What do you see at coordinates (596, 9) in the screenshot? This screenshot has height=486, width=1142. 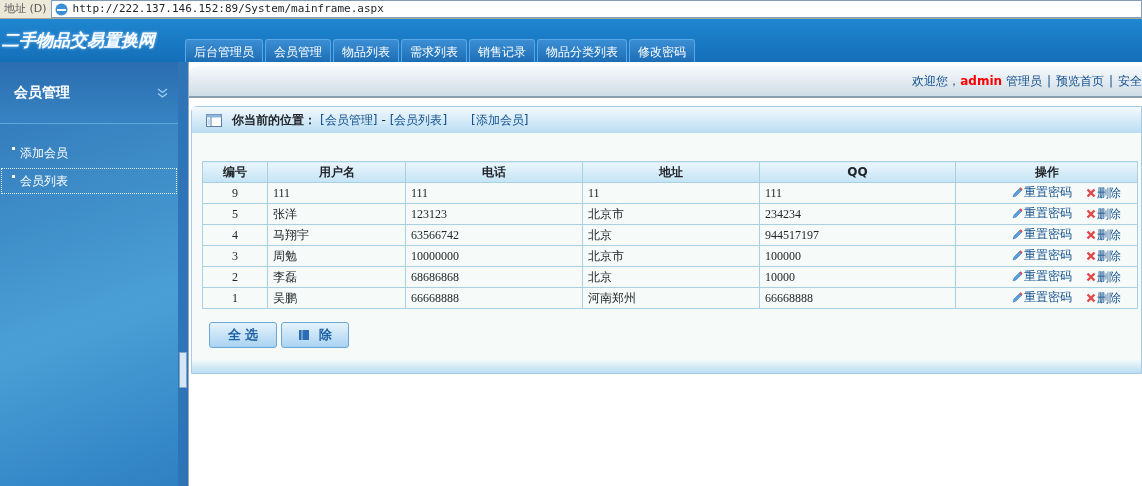 I see `address-field: http://222.137.146.152:89/System/mainframe.aspx` at bounding box center [596, 9].